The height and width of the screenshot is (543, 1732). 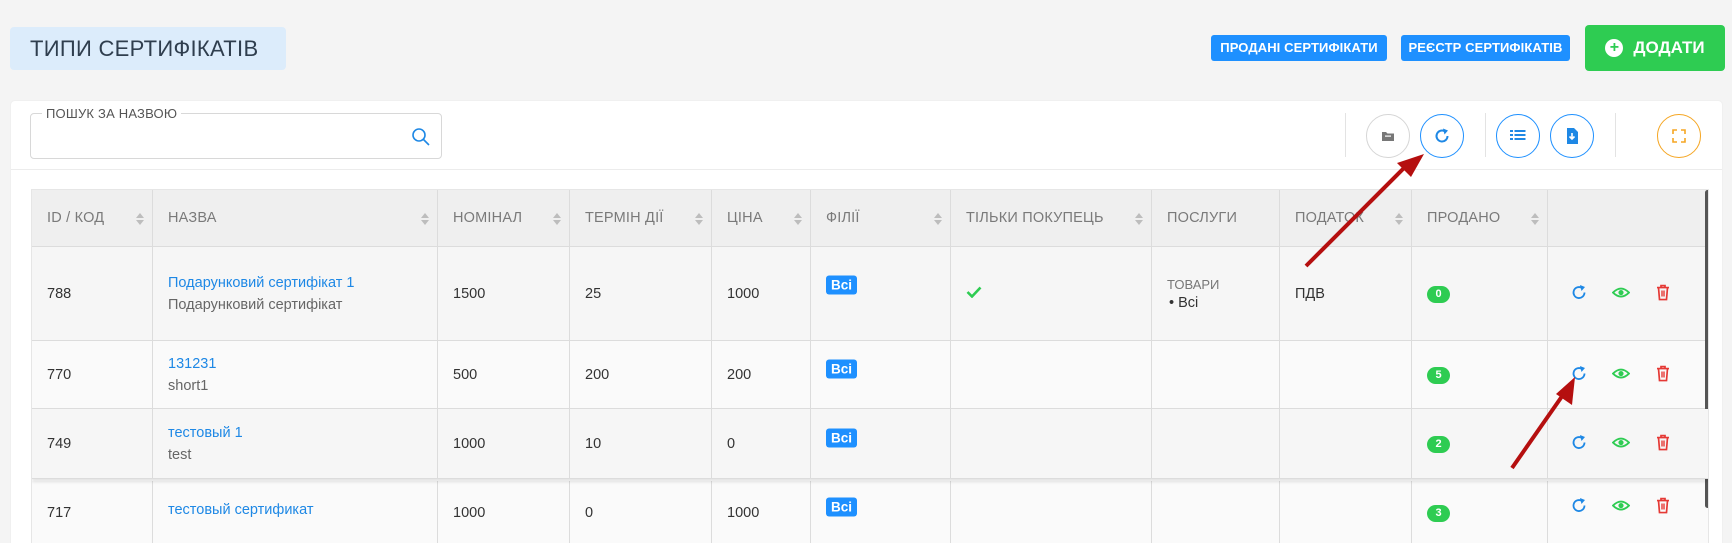 I want to click on price-cell: 0, so click(x=761, y=443).